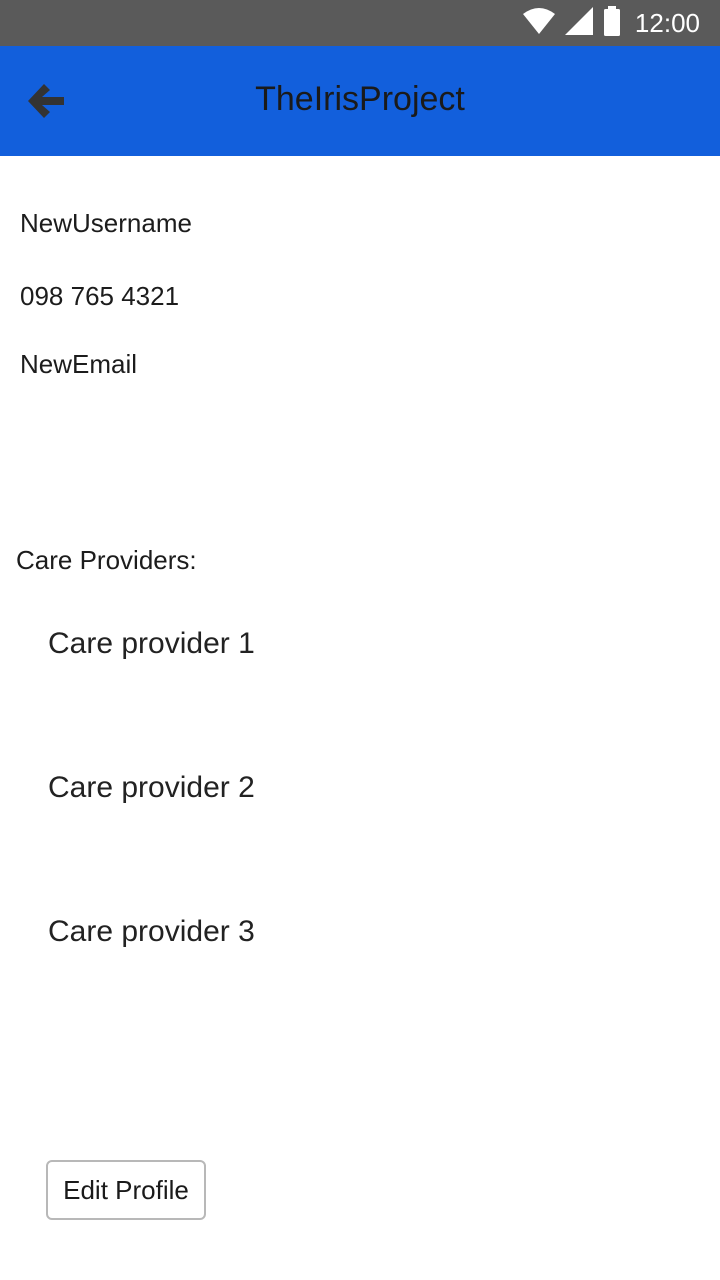 The image size is (720, 1280). Describe the element at coordinates (126, 1190) in the screenshot. I see `edit-profile-button: Edit Profile` at that location.